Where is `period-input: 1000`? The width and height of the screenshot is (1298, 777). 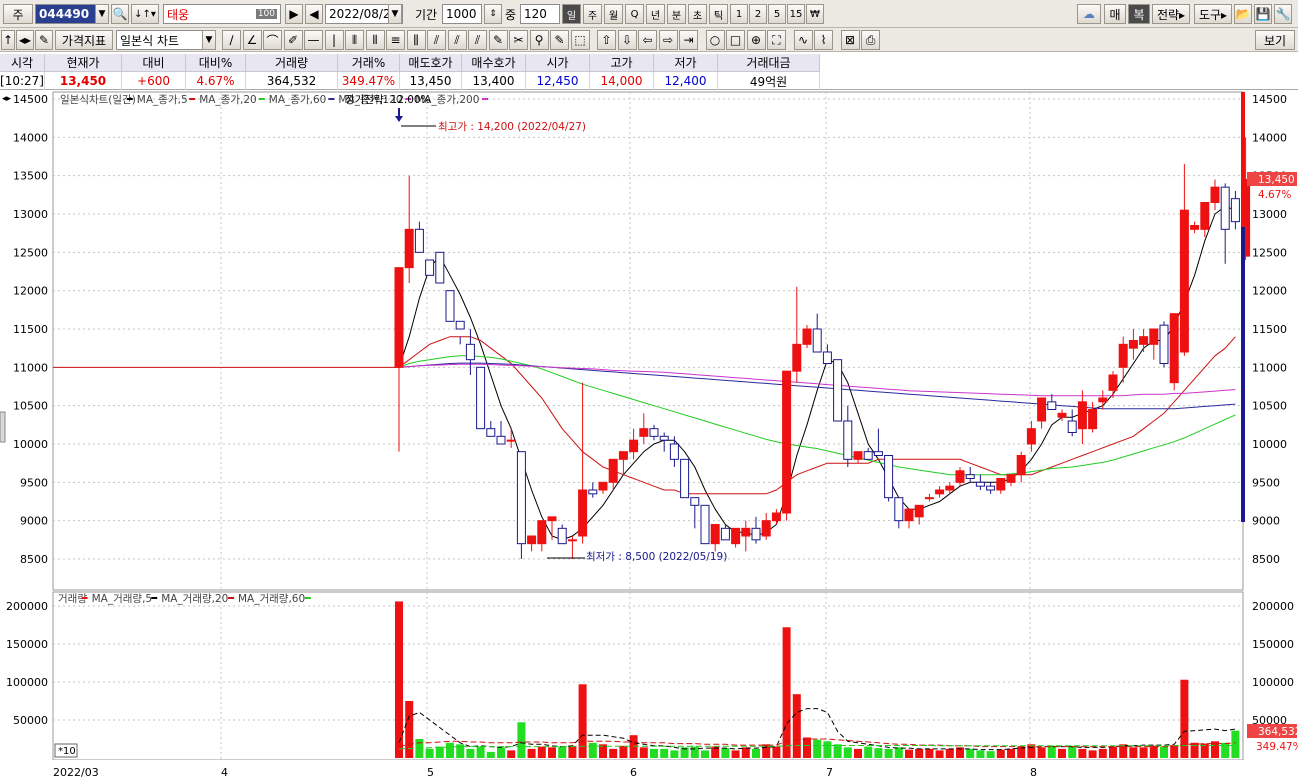 period-input: 1000 is located at coordinates (462, 14).